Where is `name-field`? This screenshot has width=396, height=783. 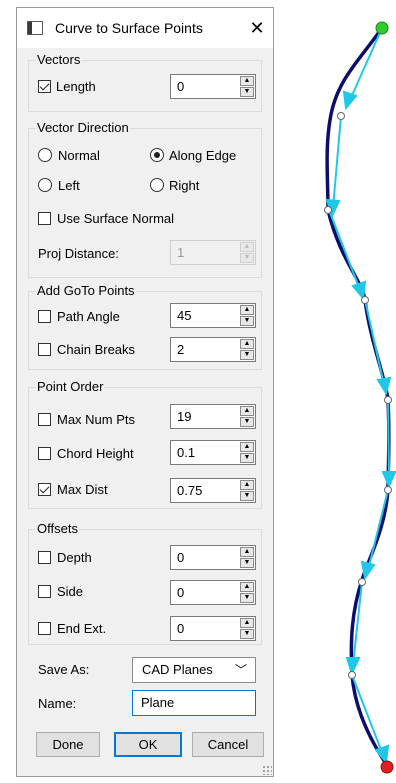
name-field is located at coordinates (196, 702).